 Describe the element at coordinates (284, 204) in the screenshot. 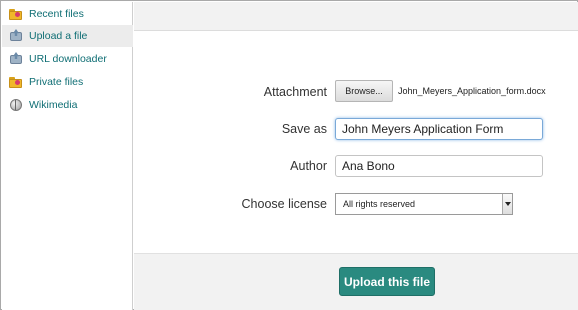

I see `license-label: Choose license` at that location.